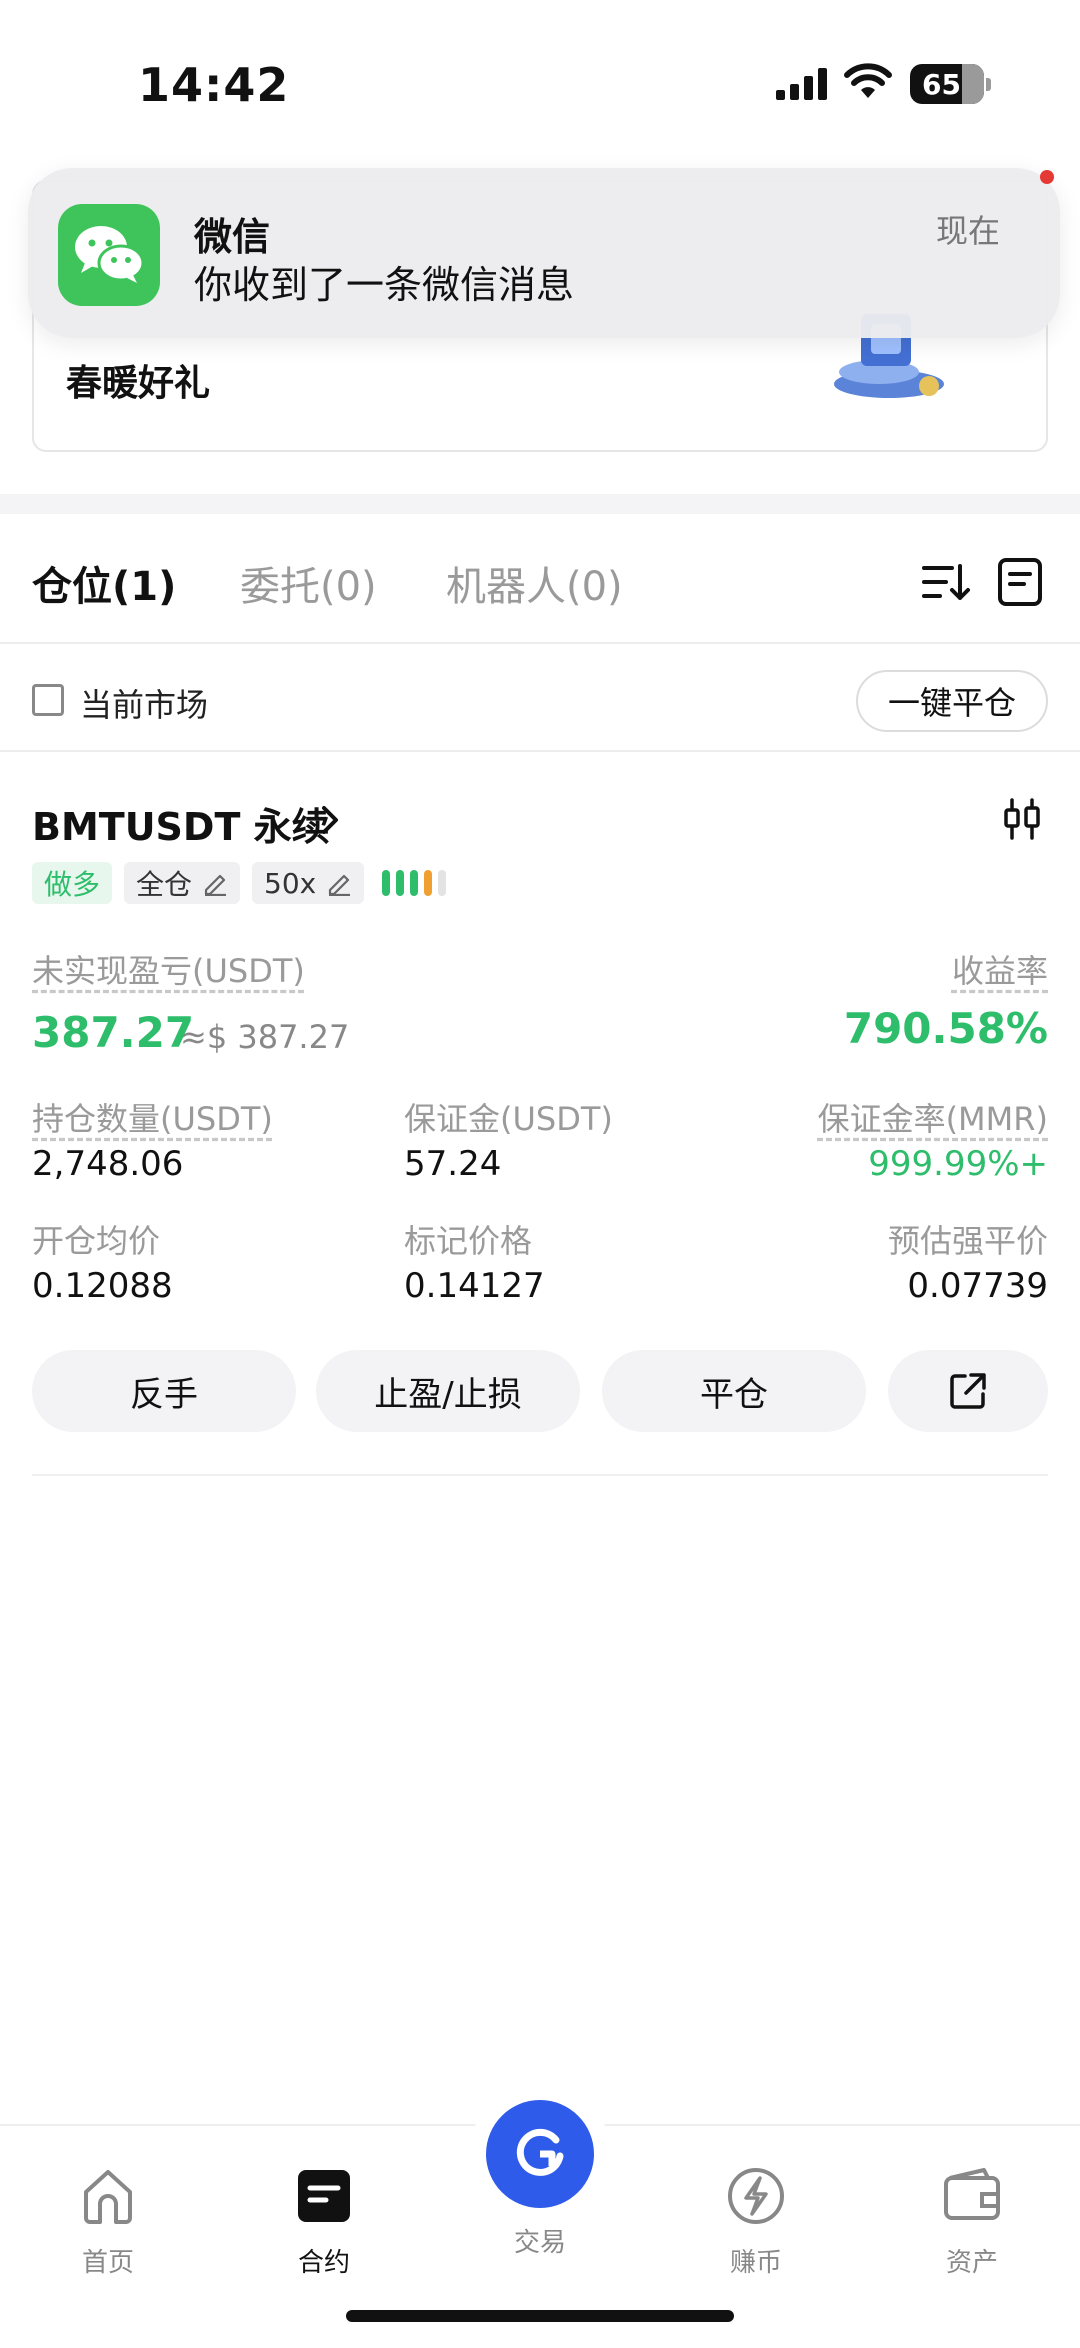 Image resolution: width=1080 pixels, height=2348 pixels. I want to click on nav-futures: 合约, so click(324, 2212).